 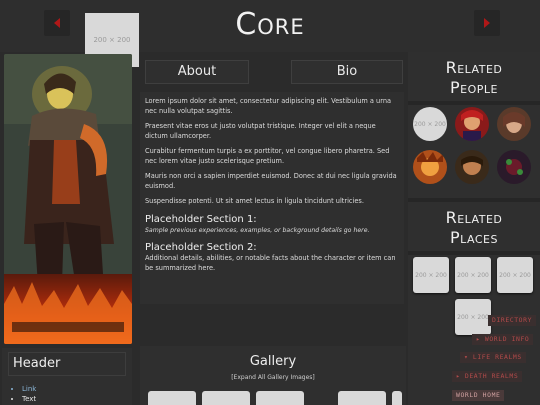 I want to click on related-people-heading-line-2: People, so click(x=474, y=87).